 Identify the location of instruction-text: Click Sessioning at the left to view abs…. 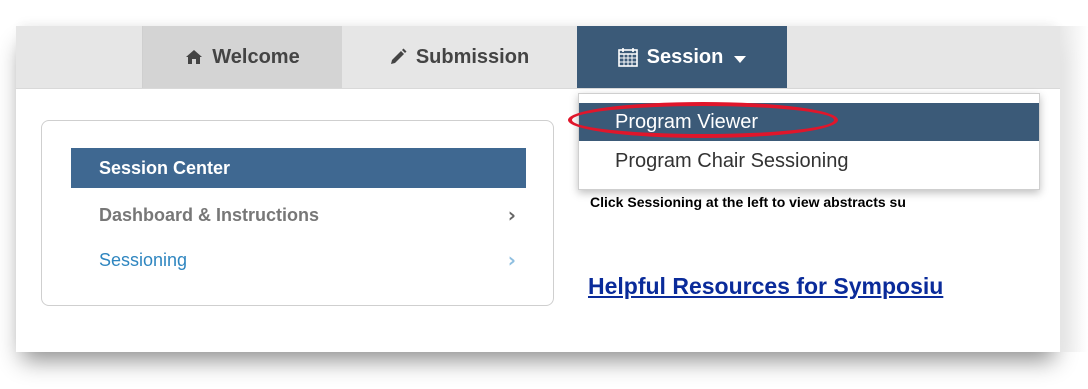
(748, 202).